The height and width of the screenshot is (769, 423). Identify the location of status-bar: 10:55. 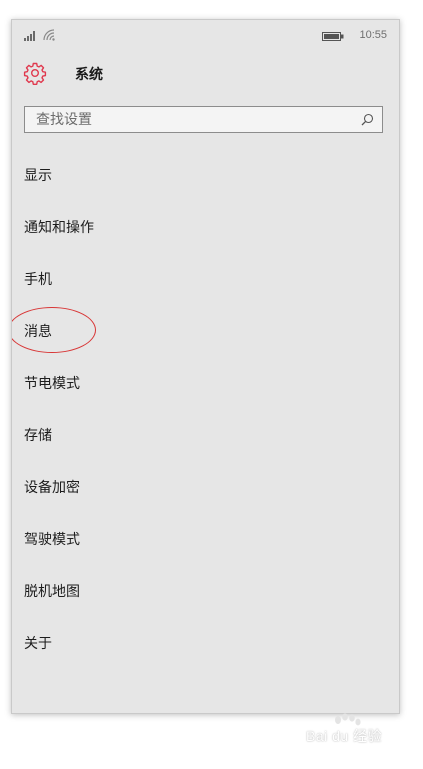
(205, 35).